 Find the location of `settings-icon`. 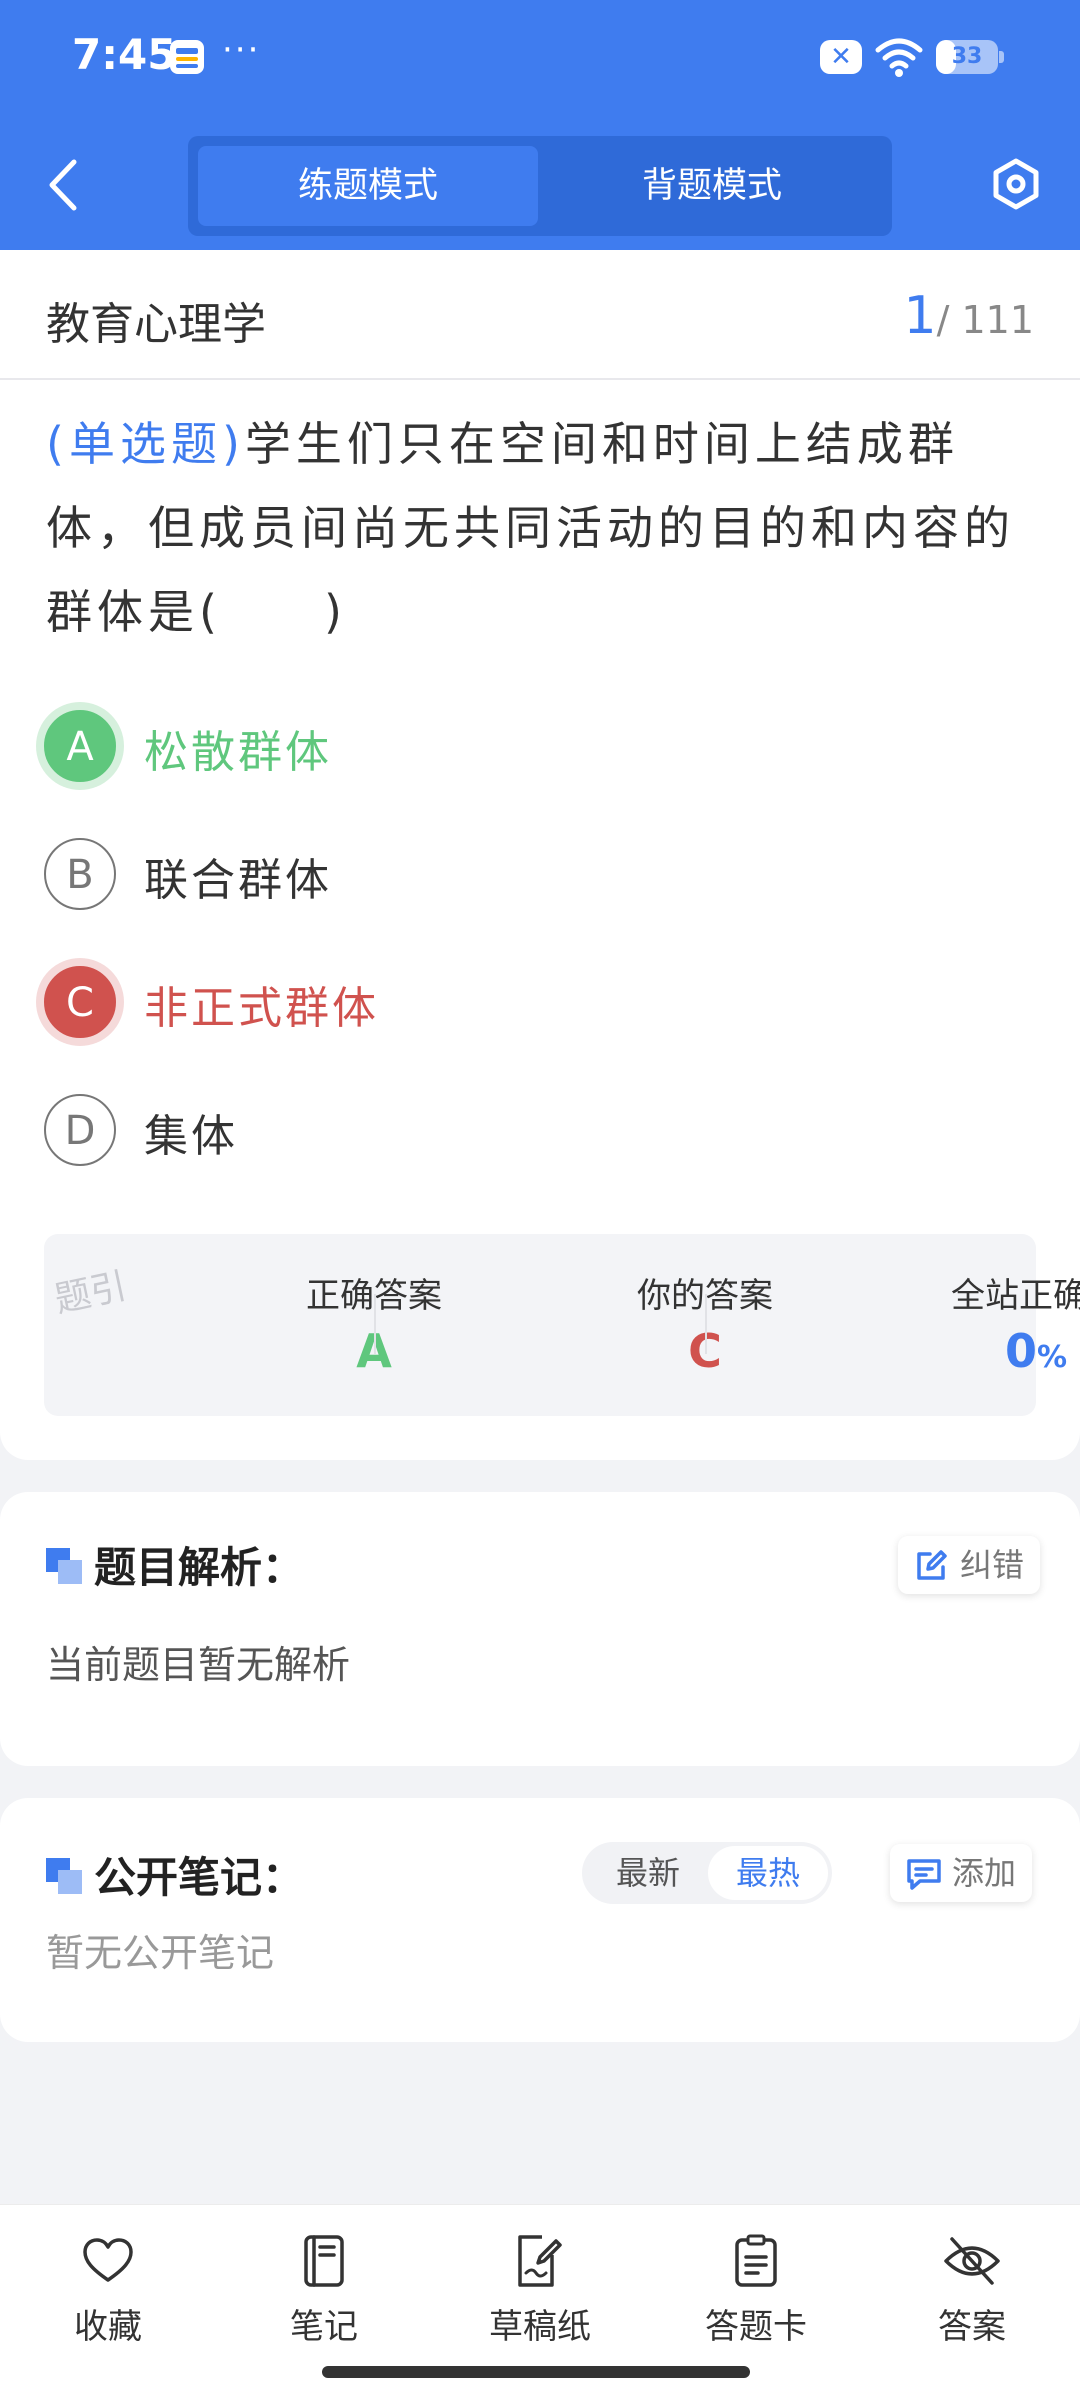

settings-icon is located at coordinates (1016, 184).